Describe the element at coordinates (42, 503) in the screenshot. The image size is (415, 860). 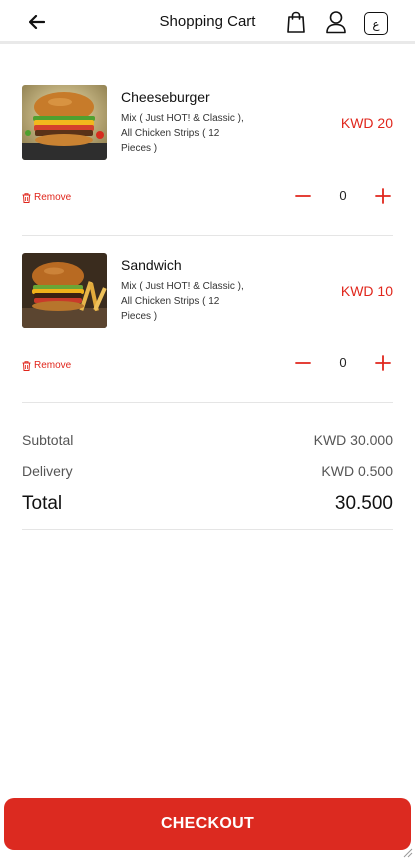
I see `total-label: Total` at that location.